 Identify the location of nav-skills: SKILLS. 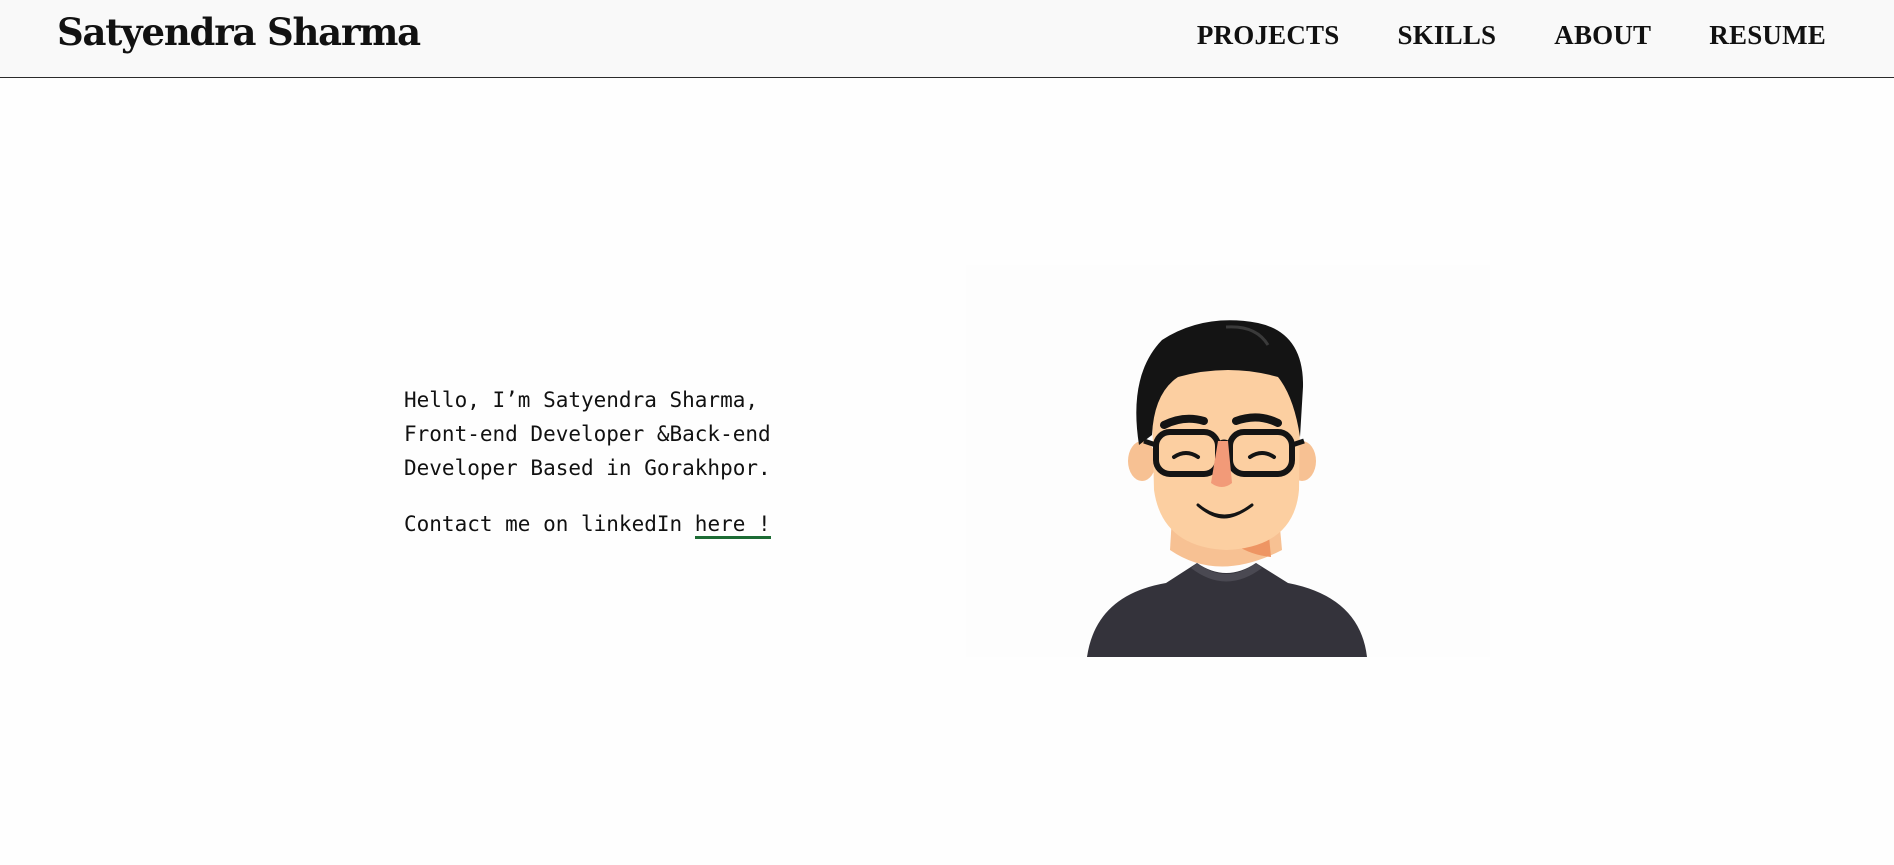
(1446, 35).